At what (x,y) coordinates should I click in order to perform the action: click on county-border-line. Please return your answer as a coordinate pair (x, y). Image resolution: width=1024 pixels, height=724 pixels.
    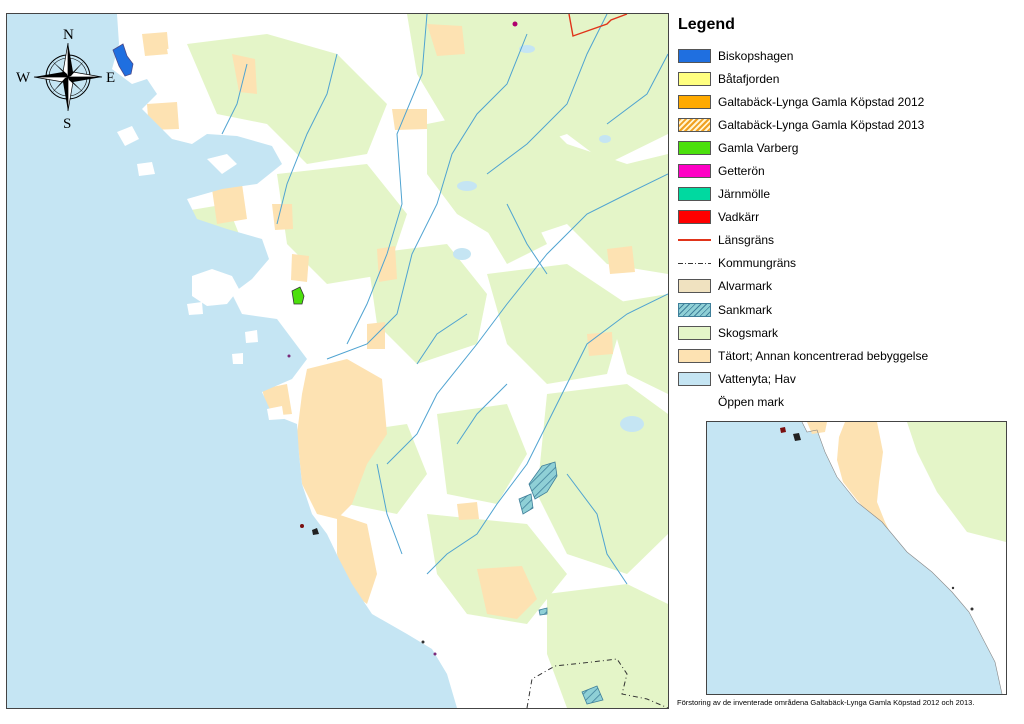
    Looking at the image, I should click on (694, 240).